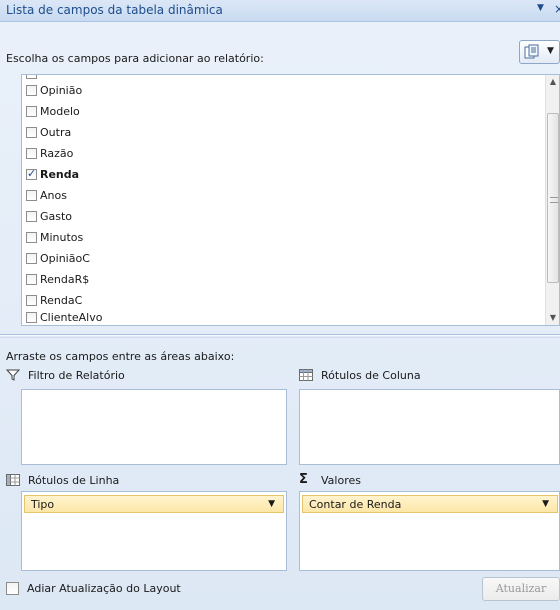 The image size is (560, 610). I want to click on row-grid-icon, so click(13, 480).